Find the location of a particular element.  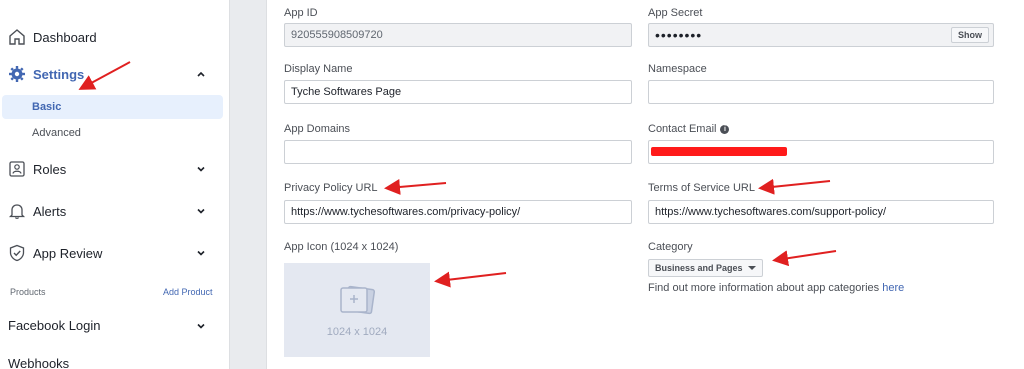

sidebar-subitem-label: Basic is located at coordinates (47, 107).